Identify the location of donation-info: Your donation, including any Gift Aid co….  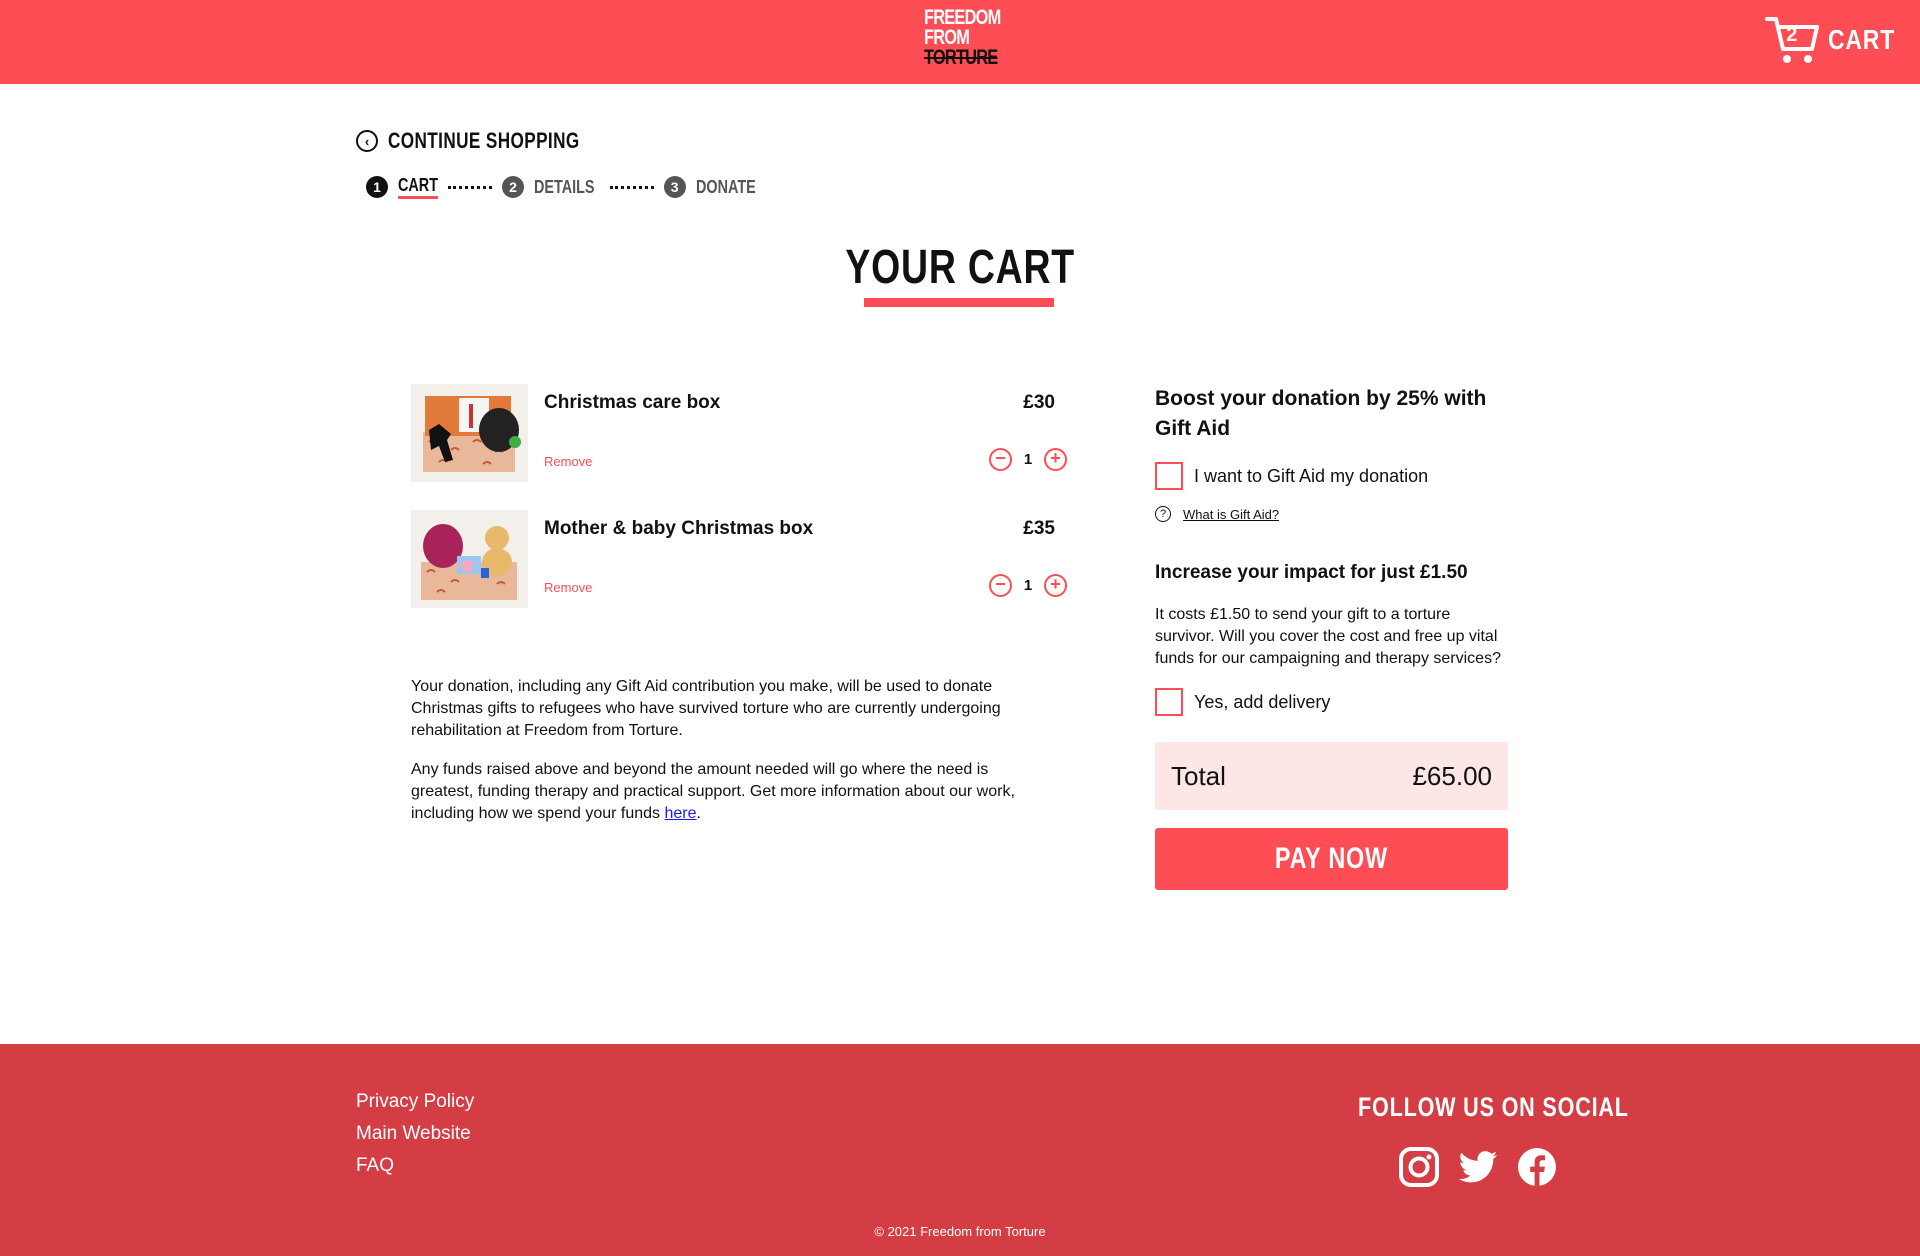
(731, 759).